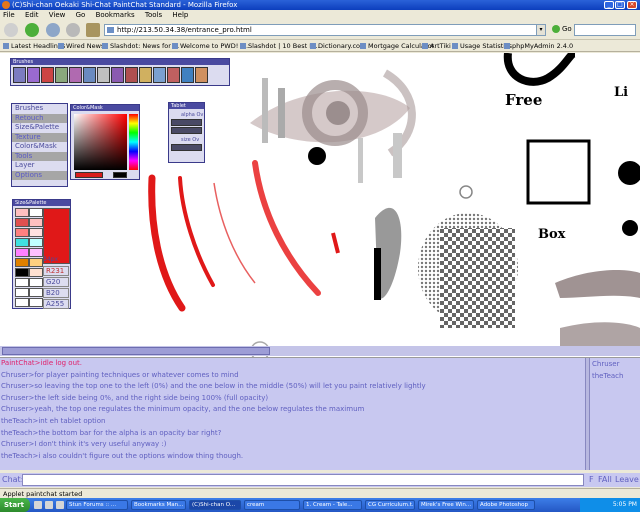 This screenshot has width=640, height=512. What do you see at coordinates (173, 75) in the screenshot?
I see `eraser-tool-icon` at bounding box center [173, 75].